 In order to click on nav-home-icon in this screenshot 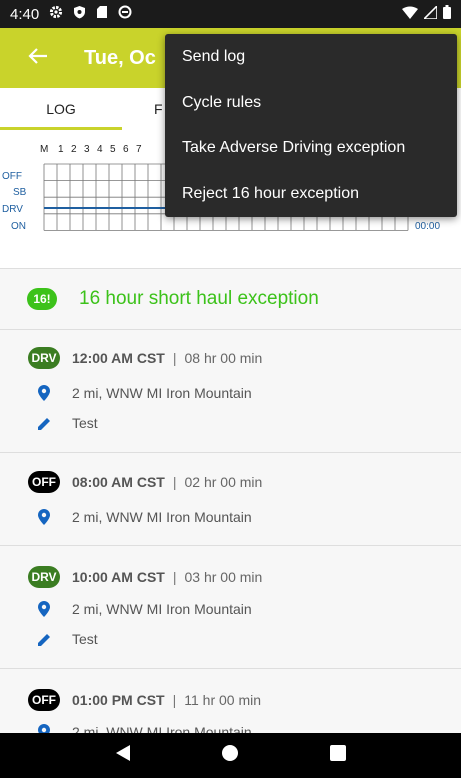, I will do `click(230, 755)`.